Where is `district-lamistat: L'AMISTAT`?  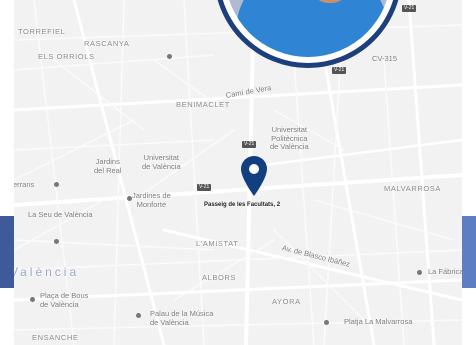 district-lamistat: L'AMISTAT is located at coordinates (217, 243).